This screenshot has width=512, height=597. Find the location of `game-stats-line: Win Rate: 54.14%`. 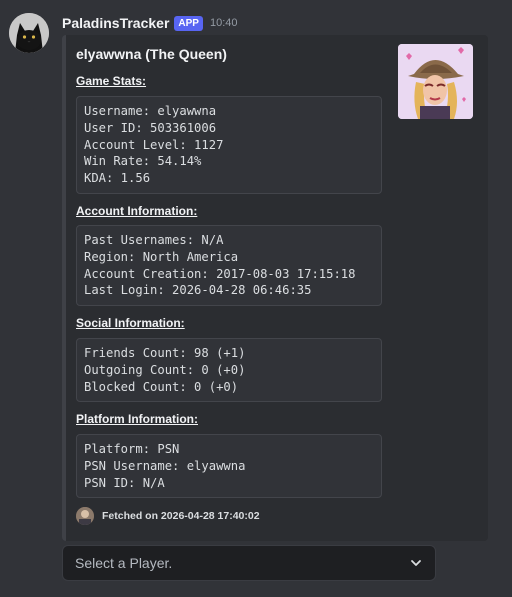

game-stats-line: Win Rate: 54.14% is located at coordinates (143, 161).